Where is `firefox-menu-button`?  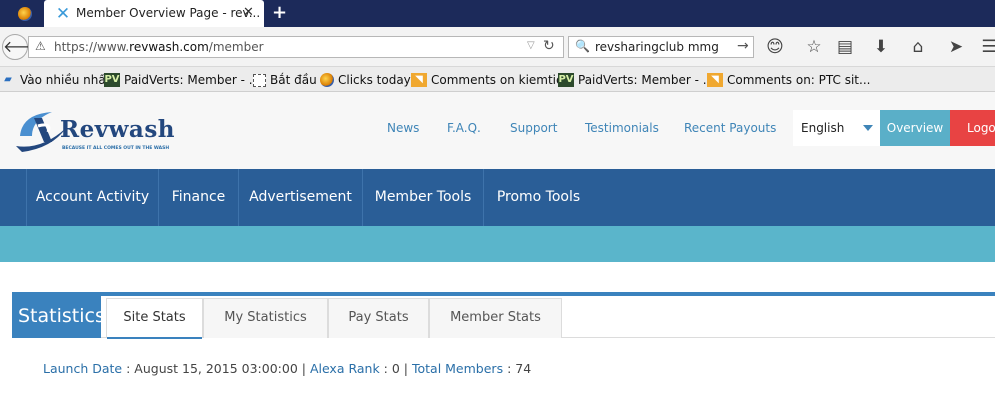
firefox-menu-button is located at coordinates (25, 14).